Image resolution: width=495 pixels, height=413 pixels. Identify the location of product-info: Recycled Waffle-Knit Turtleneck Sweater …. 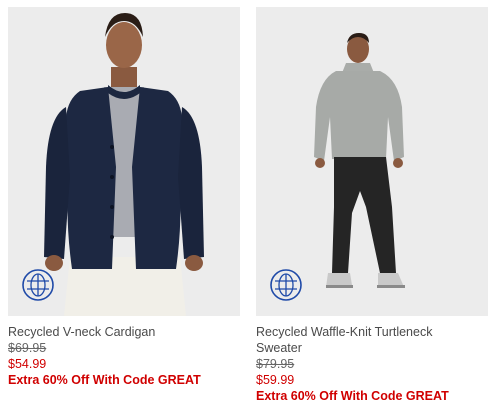
(372, 360).